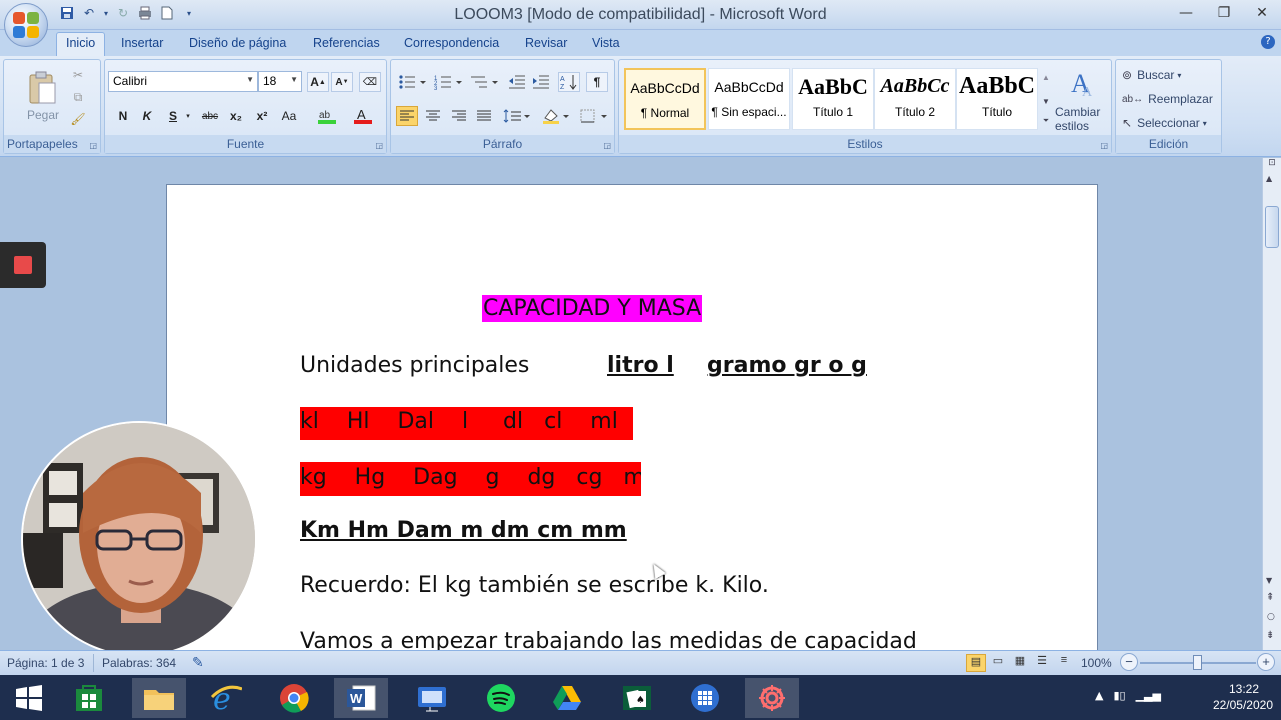 The image size is (1281, 720). Describe the element at coordinates (280, 81) in the screenshot. I see `font-size-select: 18 ▼` at that location.